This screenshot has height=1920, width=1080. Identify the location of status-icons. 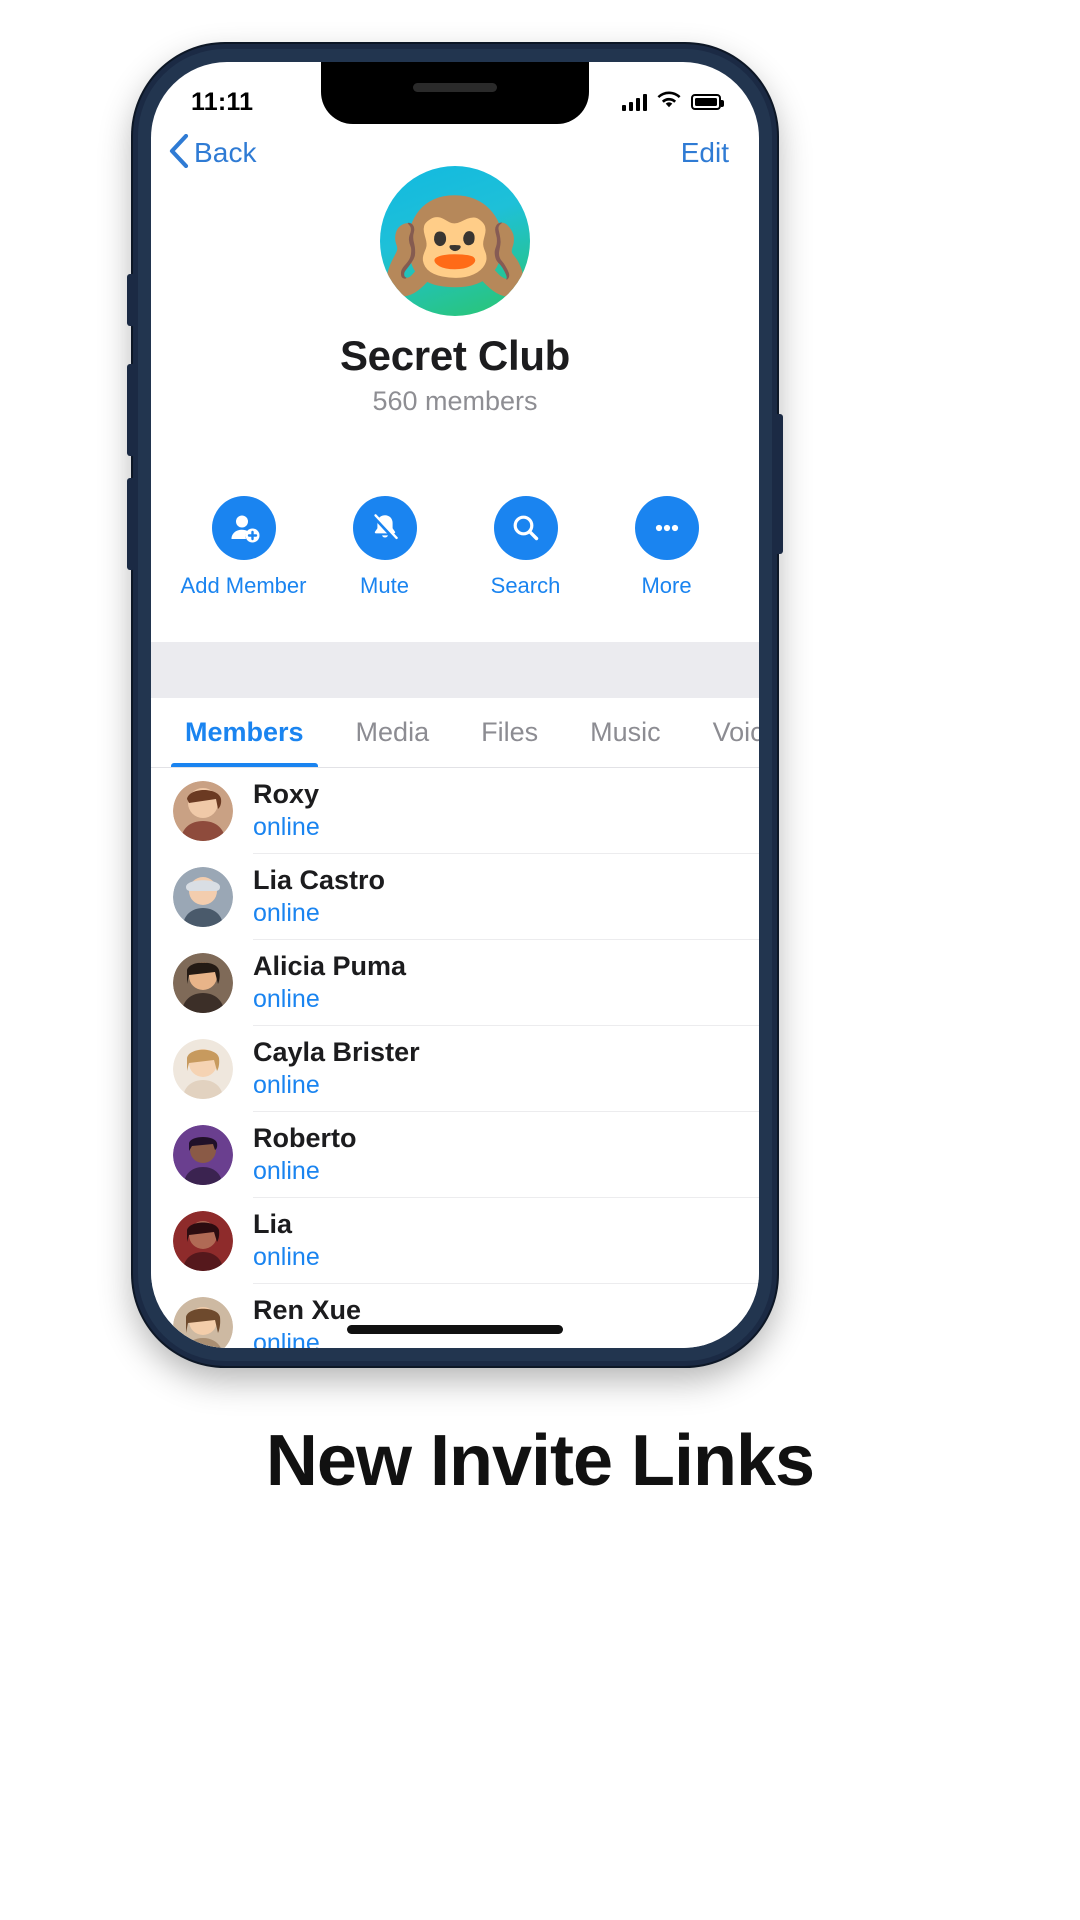
(672, 102).